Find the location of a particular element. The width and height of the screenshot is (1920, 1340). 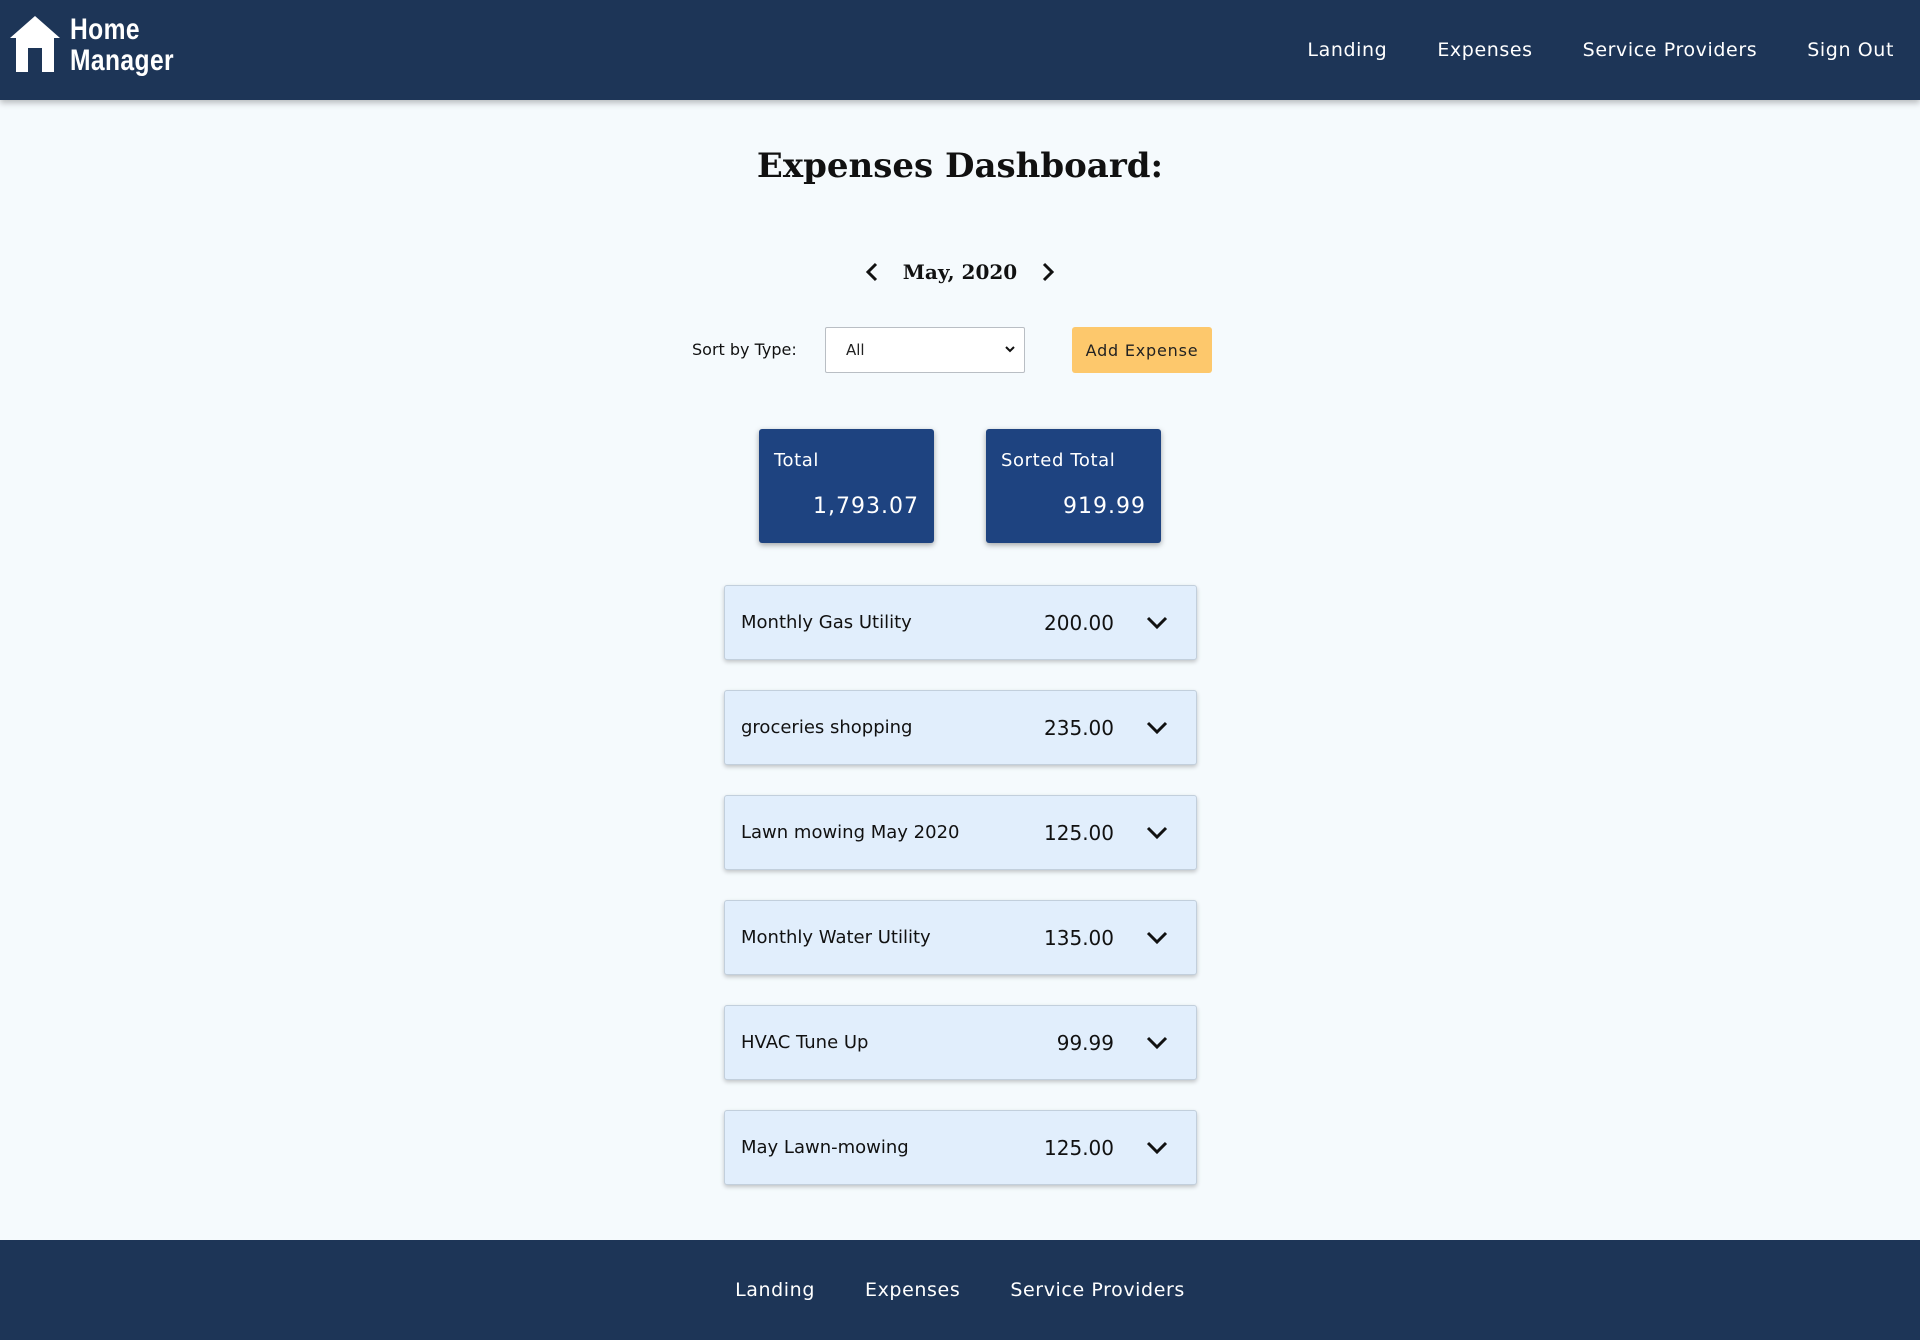

sorted-total-value: 919.99 is located at coordinates (1104, 506).